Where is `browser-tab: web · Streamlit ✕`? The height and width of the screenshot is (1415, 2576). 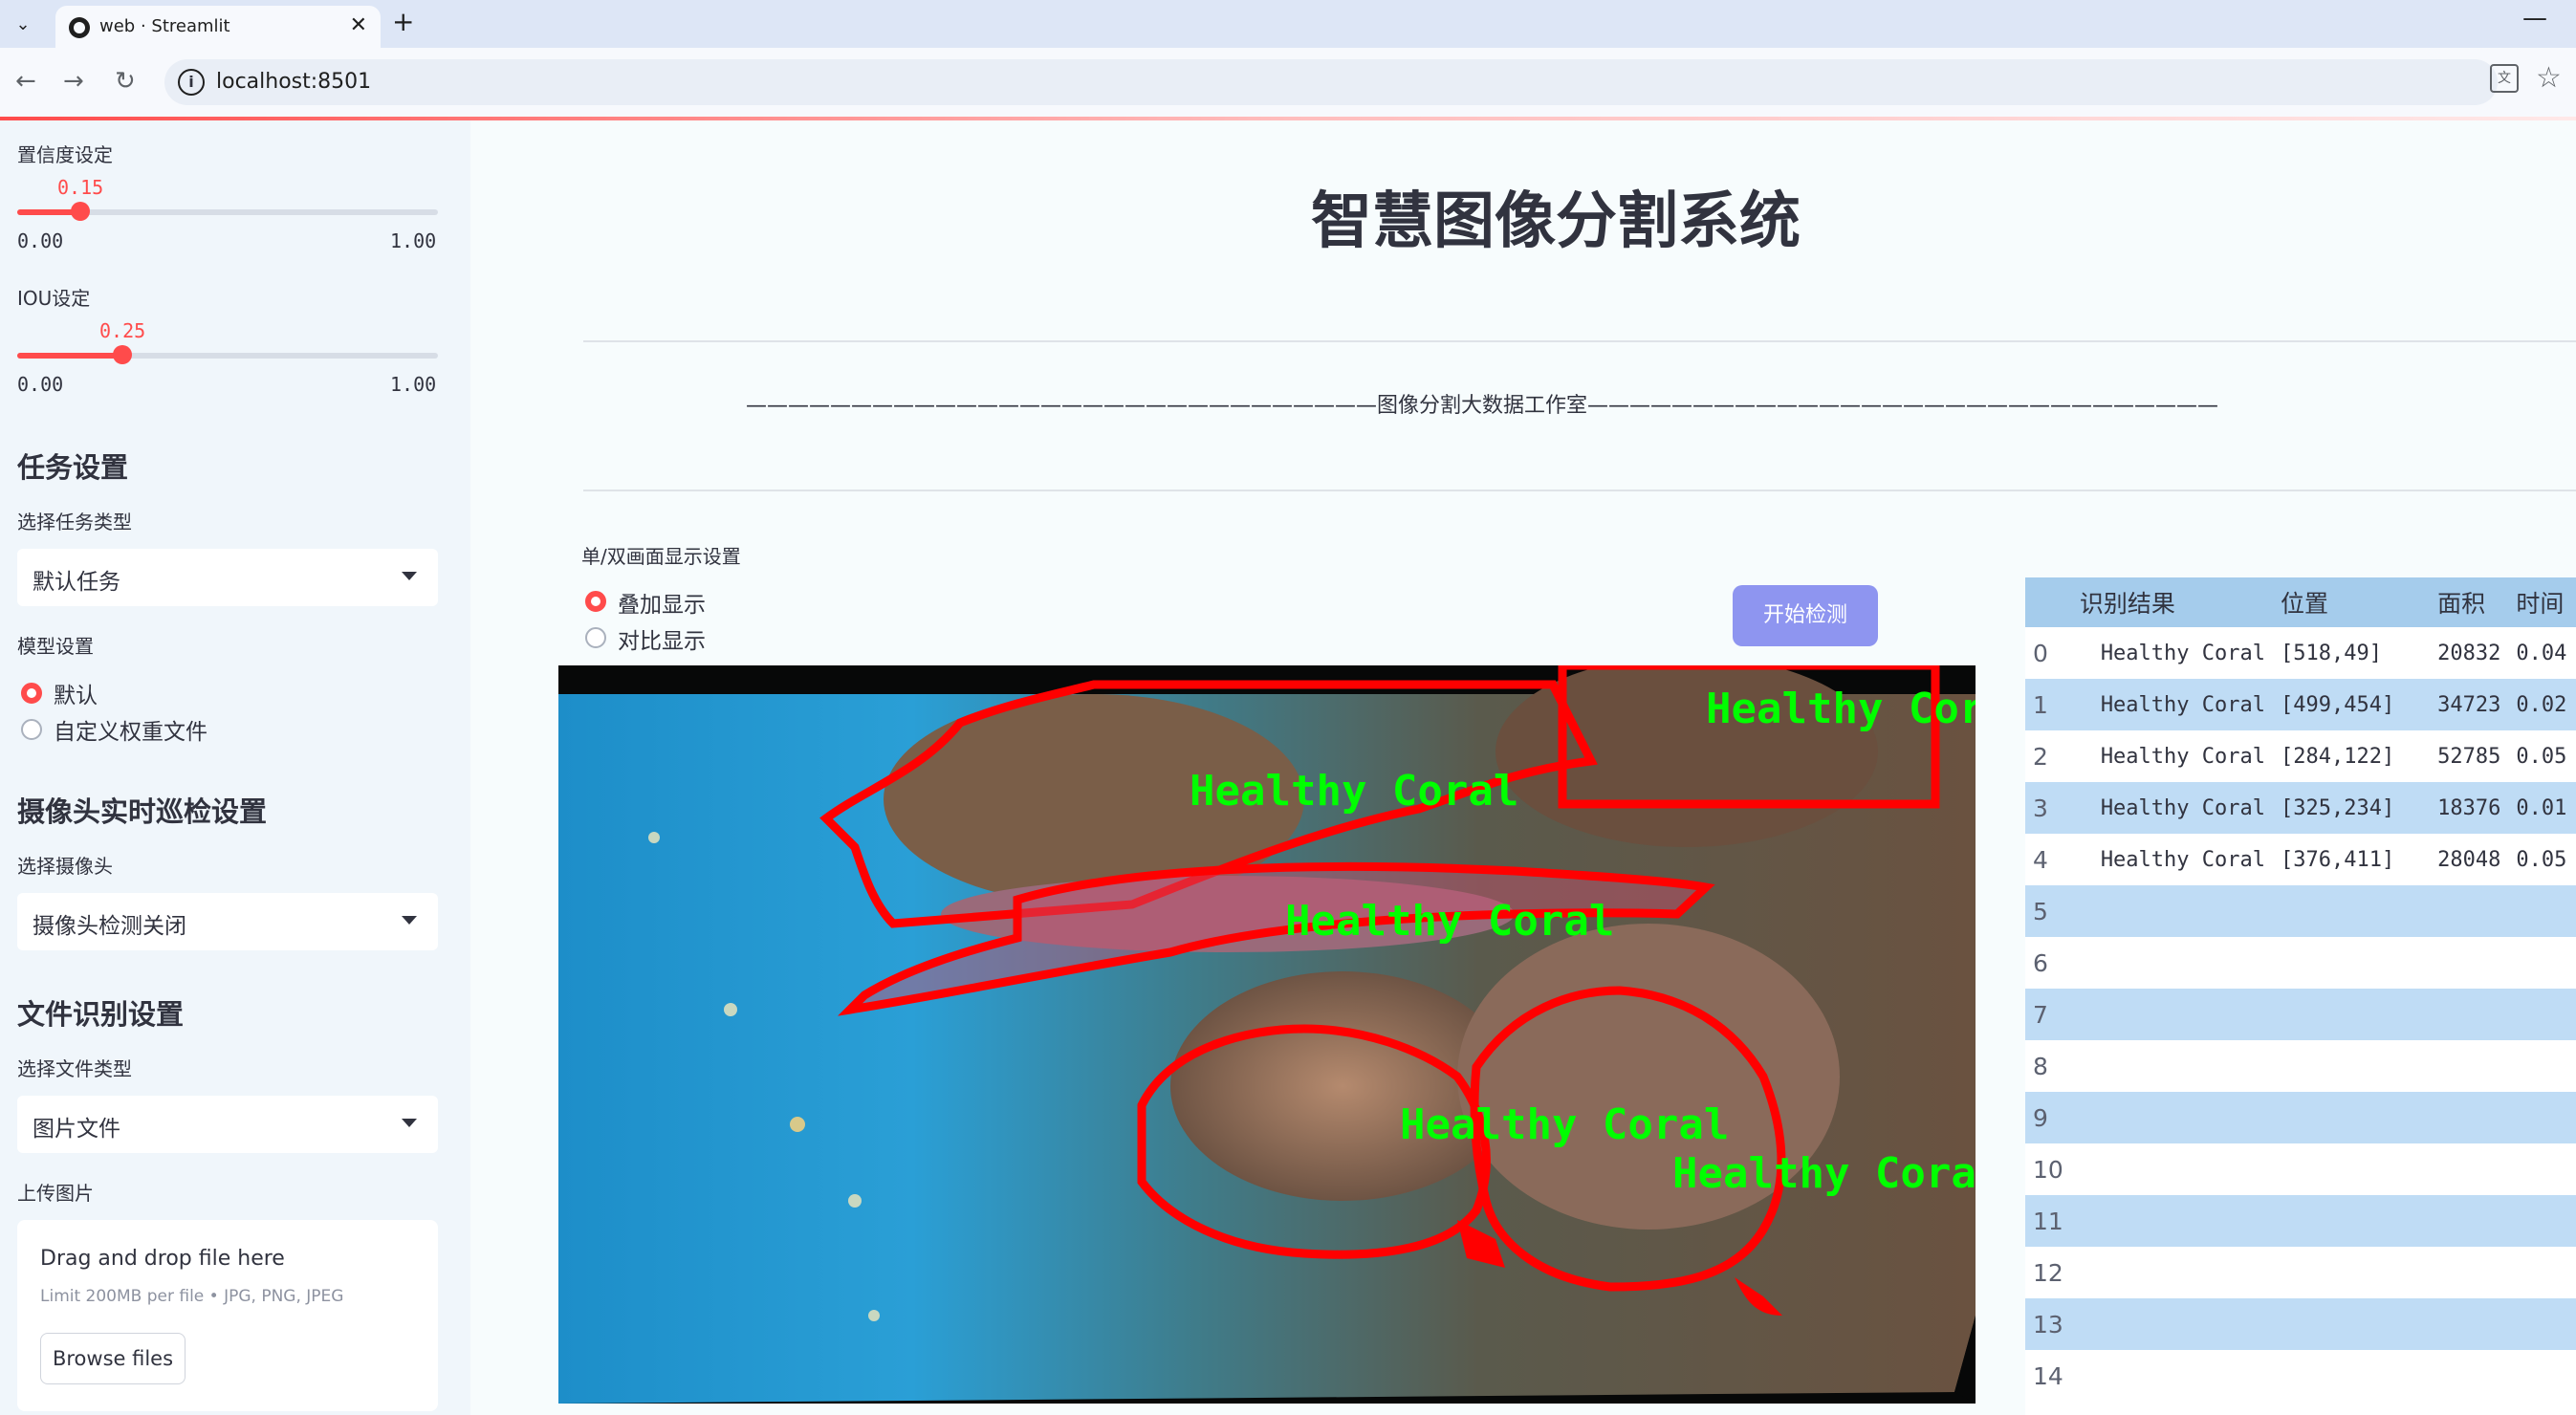 browser-tab: web · Streamlit ✕ is located at coordinates (218, 27).